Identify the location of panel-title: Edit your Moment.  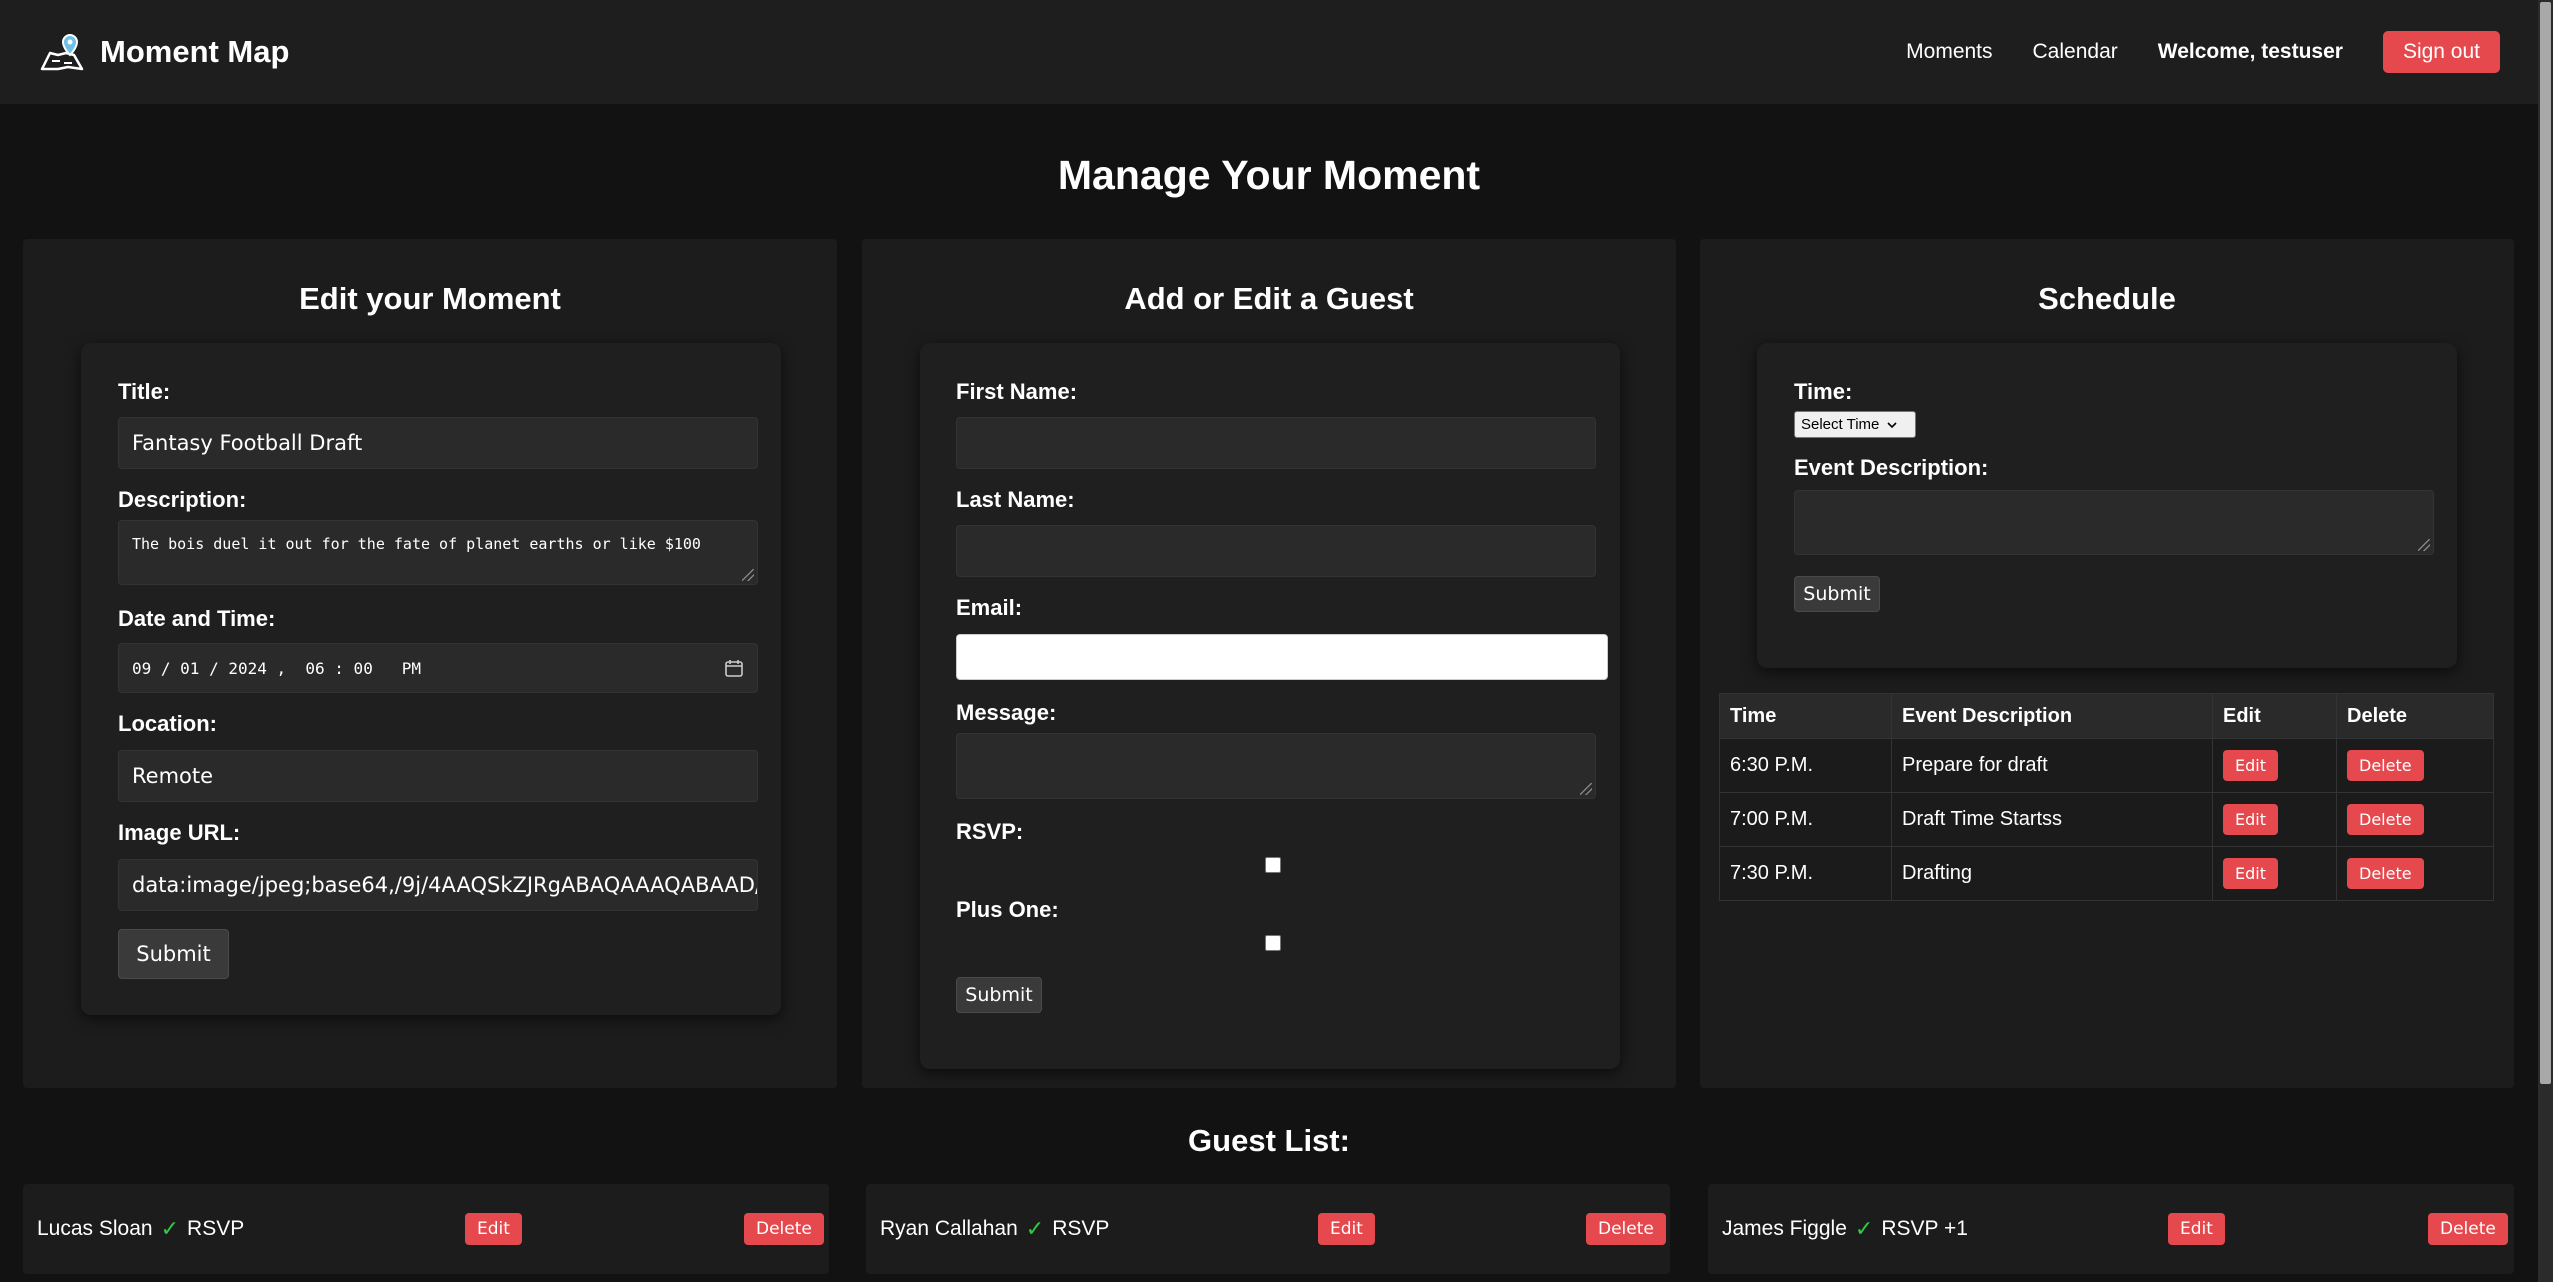
(430, 298).